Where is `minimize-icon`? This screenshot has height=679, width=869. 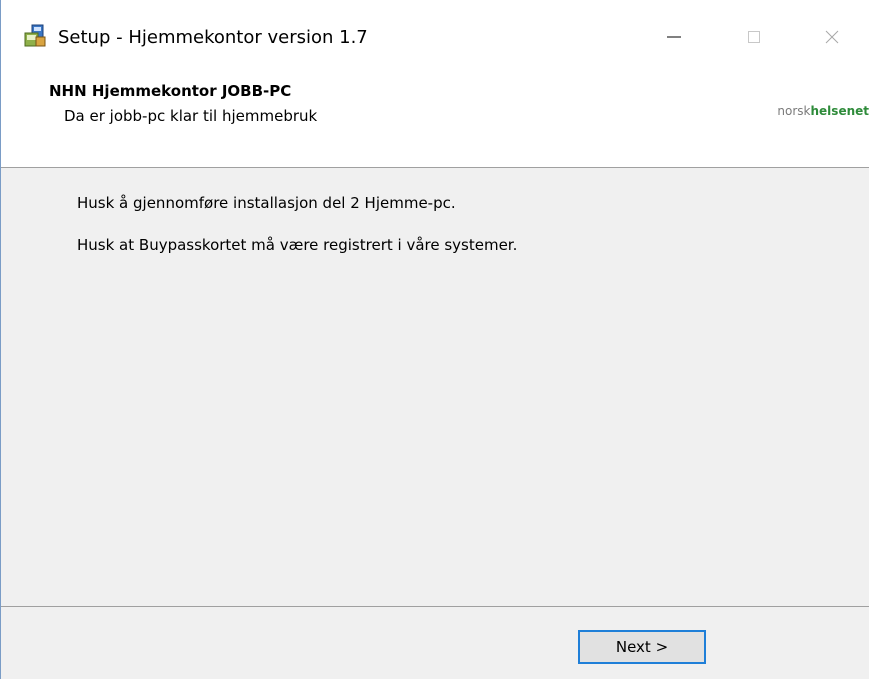 minimize-icon is located at coordinates (674, 37).